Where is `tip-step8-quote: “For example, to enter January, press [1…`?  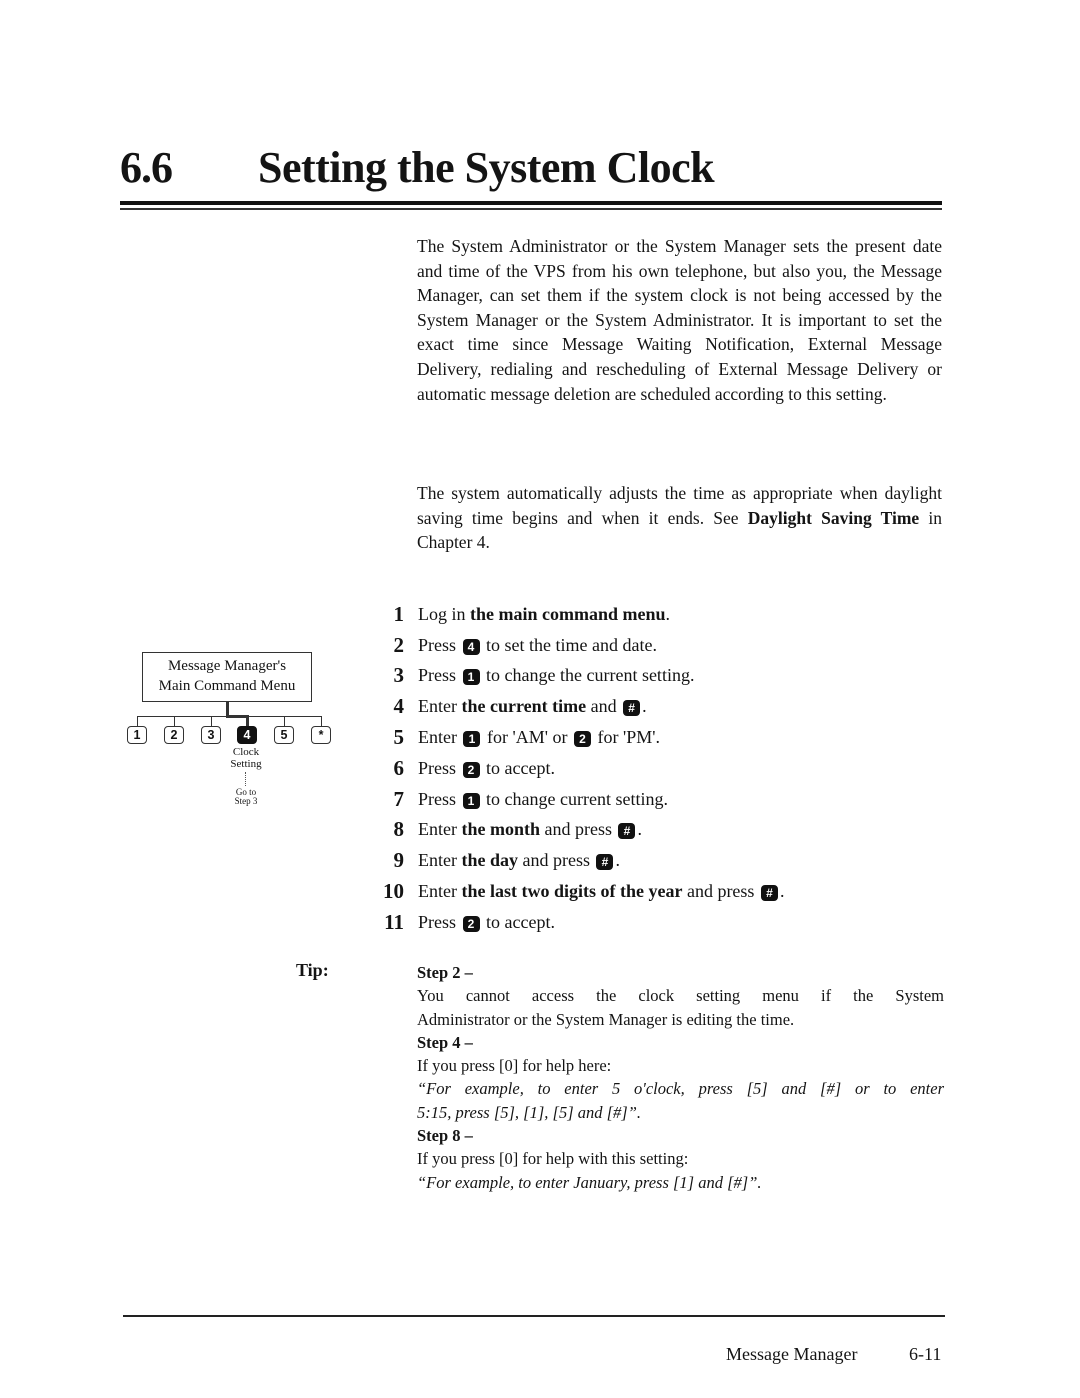
tip-step8-quote: “For example, to enter January, press [1… is located at coordinates (589, 1182).